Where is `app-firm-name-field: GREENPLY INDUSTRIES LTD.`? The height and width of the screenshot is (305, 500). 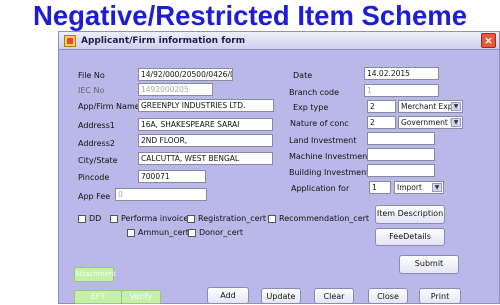 app-firm-name-field: GREENPLY INDUSTRIES LTD. is located at coordinates (206, 105).